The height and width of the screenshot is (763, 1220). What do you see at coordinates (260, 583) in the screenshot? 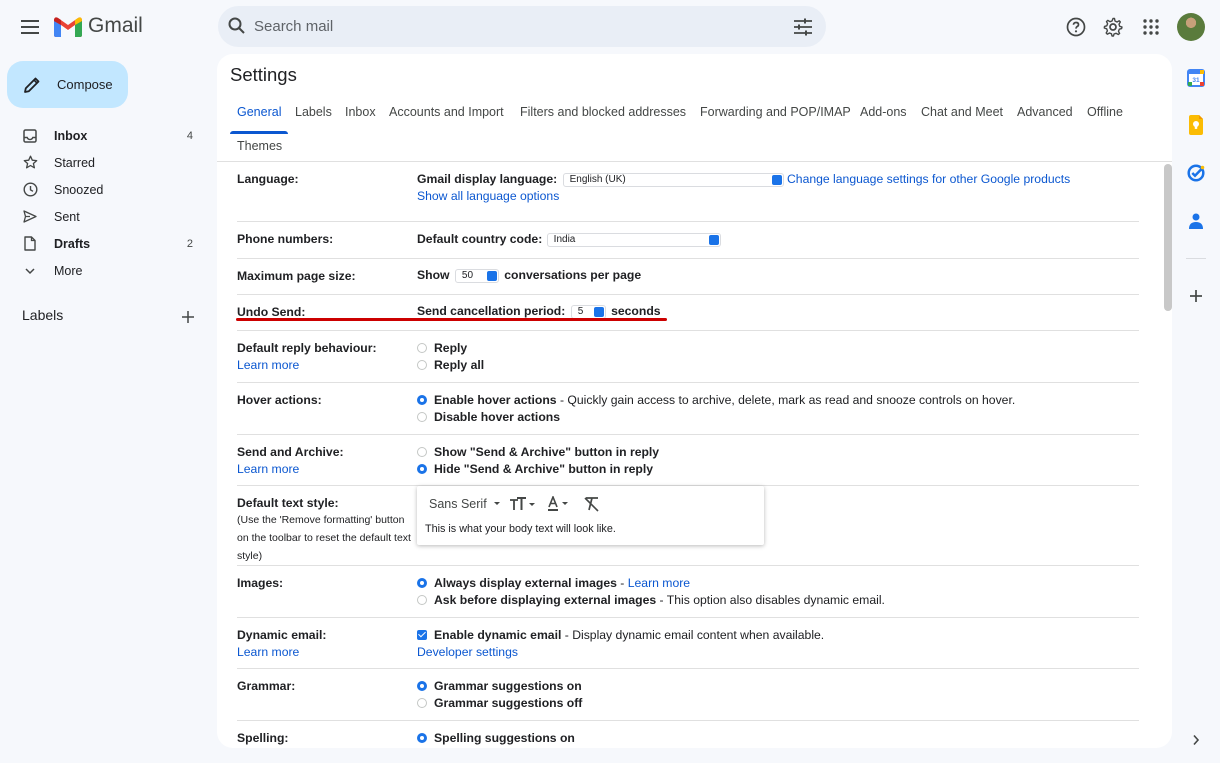
I see `setting-label: Images:` at bounding box center [260, 583].